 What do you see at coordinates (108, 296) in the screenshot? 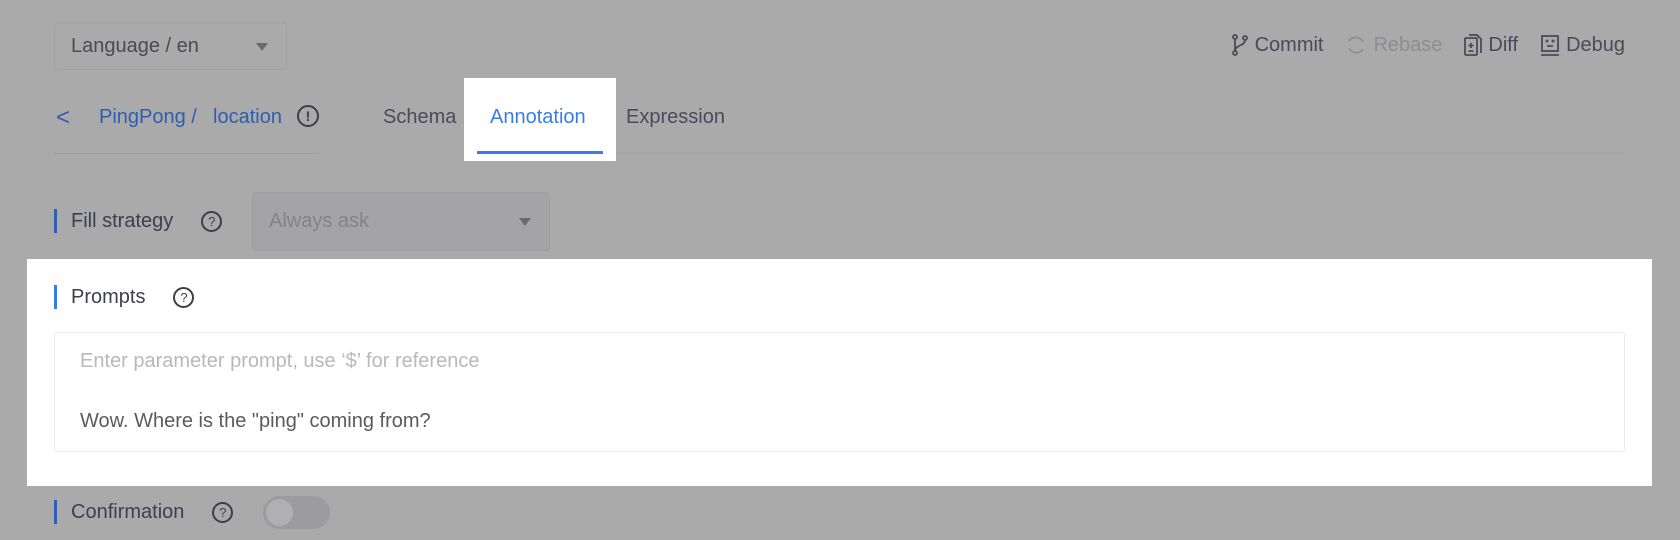
I see `prompts-text: Prompts` at bounding box center [108, 296].